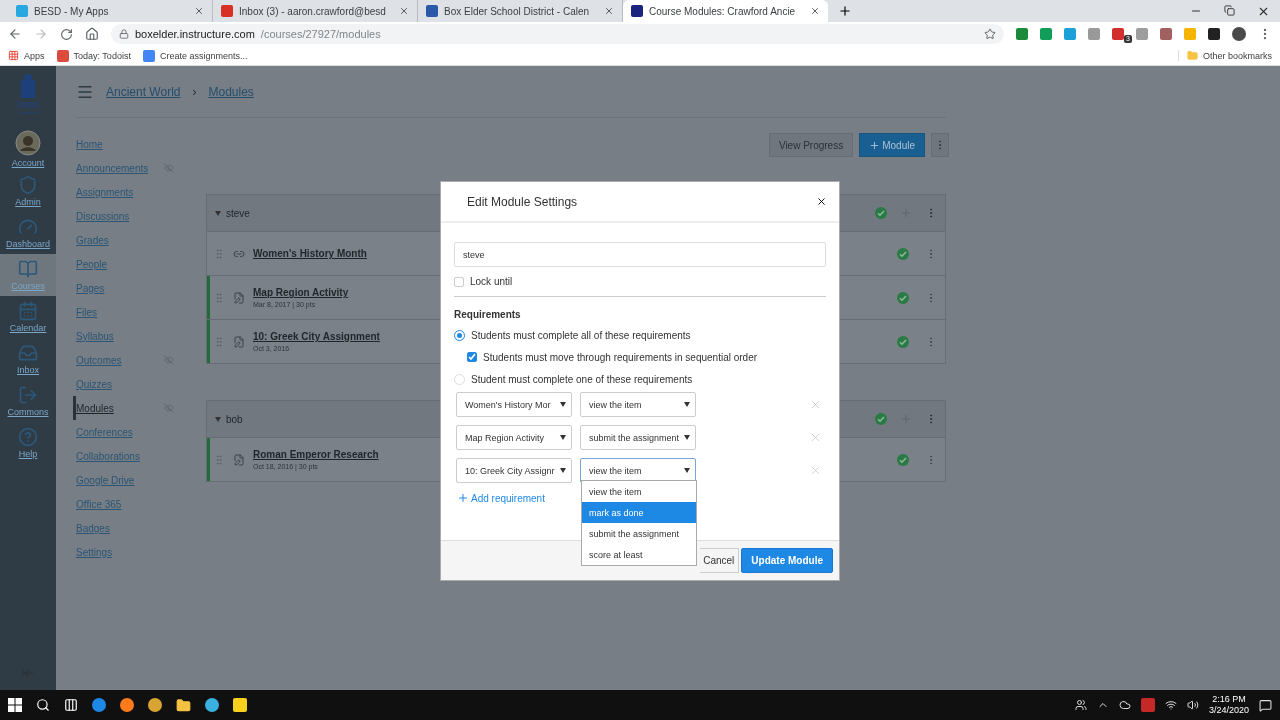 Image resolution: width=1280 pixels, height=720 pixels. Describe the element at coordinates (231, 91) in the screenshot. I see `breadcrumb-link: Modules` at that location.